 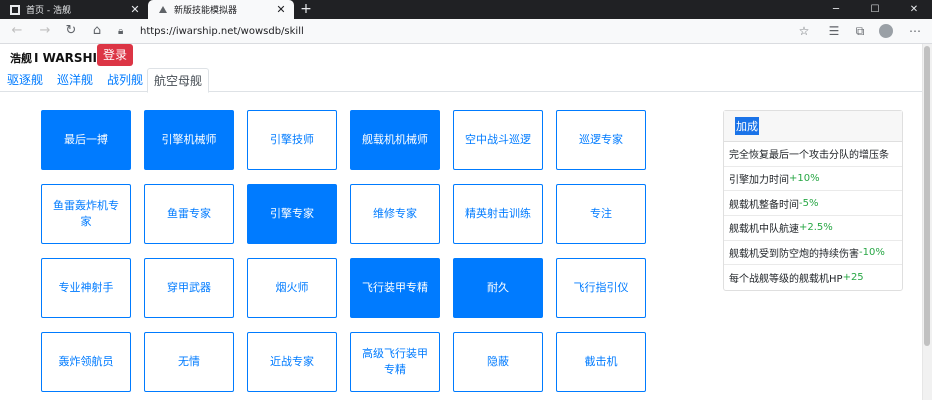 What do you see at coordinates (25, 80) in the screenshot?
I see `tab-destroyer: 驱逐舰` at bounding box center [25, 80].